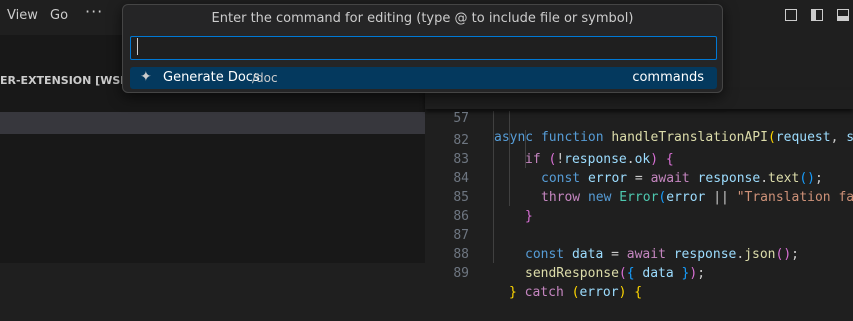 This screenshot has width=853, height=321. Describe the element at coordinates (94, 11) in the screenshot. I see `more-menu-icon: ···` at that location.